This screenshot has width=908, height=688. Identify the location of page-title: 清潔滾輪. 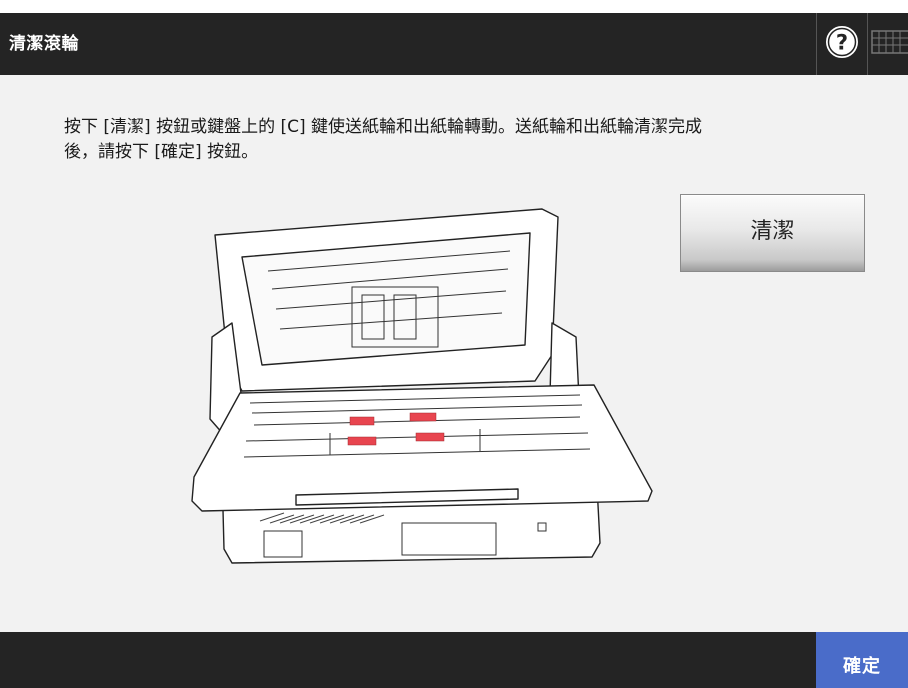
(44, 44).